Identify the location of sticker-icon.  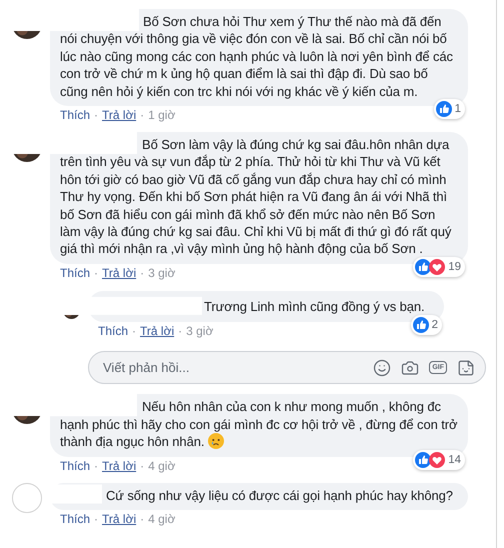
(466, 367).